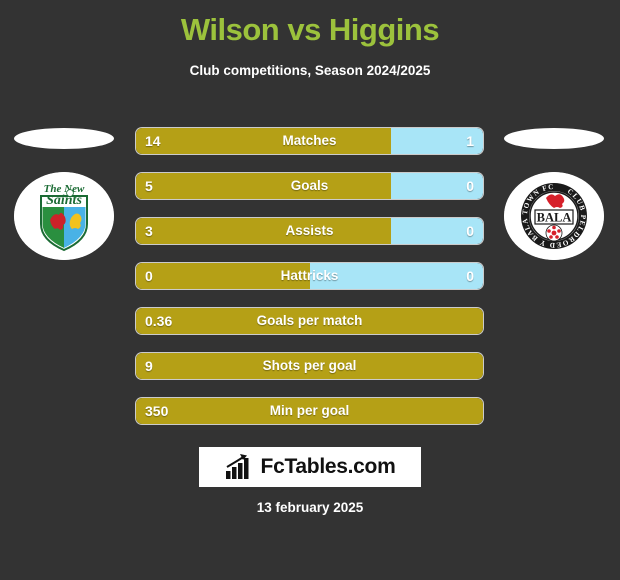  Describe the element at coordinates (64, 200) in the screenshot. I see `svg-text: Saints` at that location.